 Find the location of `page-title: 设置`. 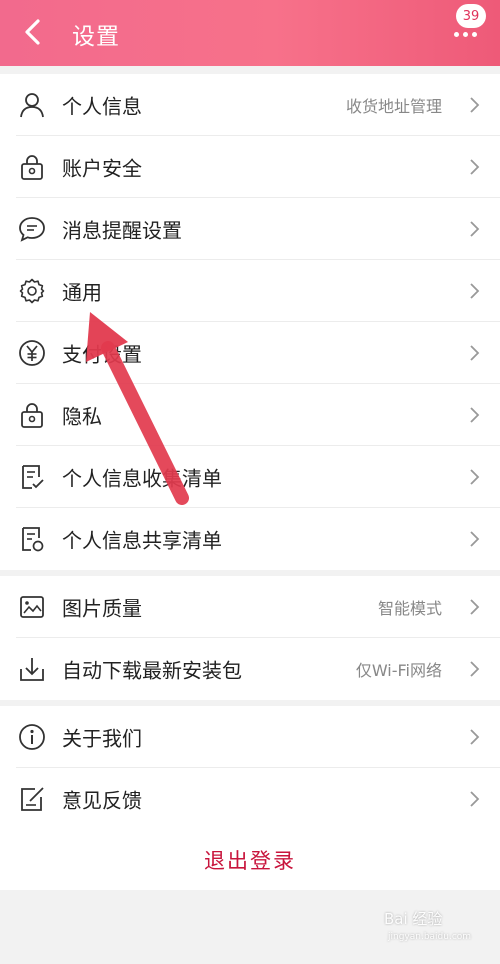

page-title: 设置 is located at coordinates (96, 37).